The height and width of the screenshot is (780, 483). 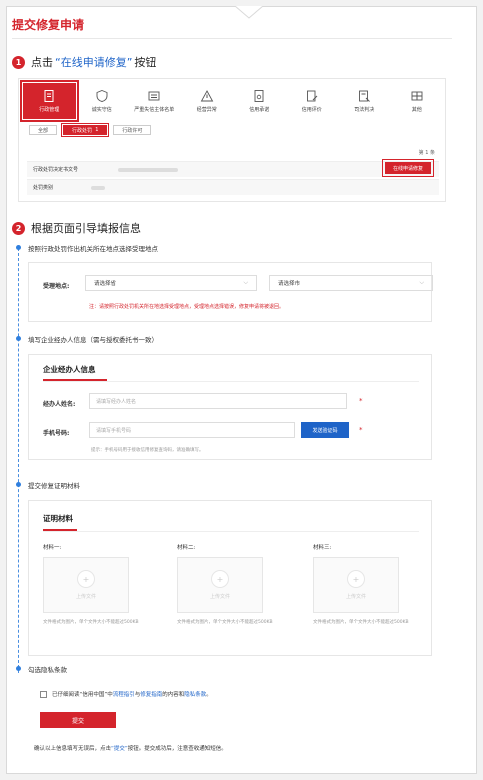 I want to click on category-label: 行政管理, so click(x=49, y=110).